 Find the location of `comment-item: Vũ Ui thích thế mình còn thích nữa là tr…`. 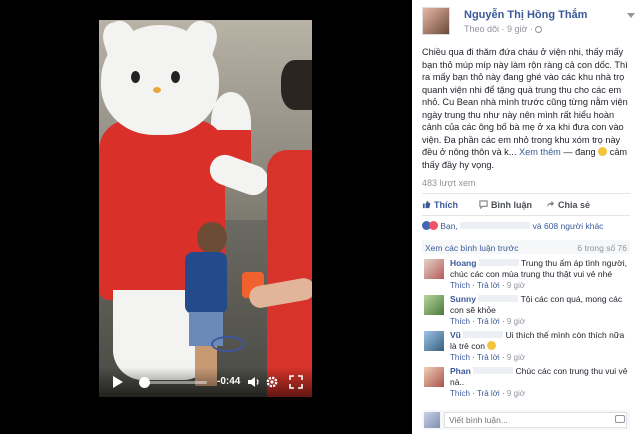

comment-item: Vũ Ui thích thế mình còn thích nữa là tr… is located at coordinates (526, 347).